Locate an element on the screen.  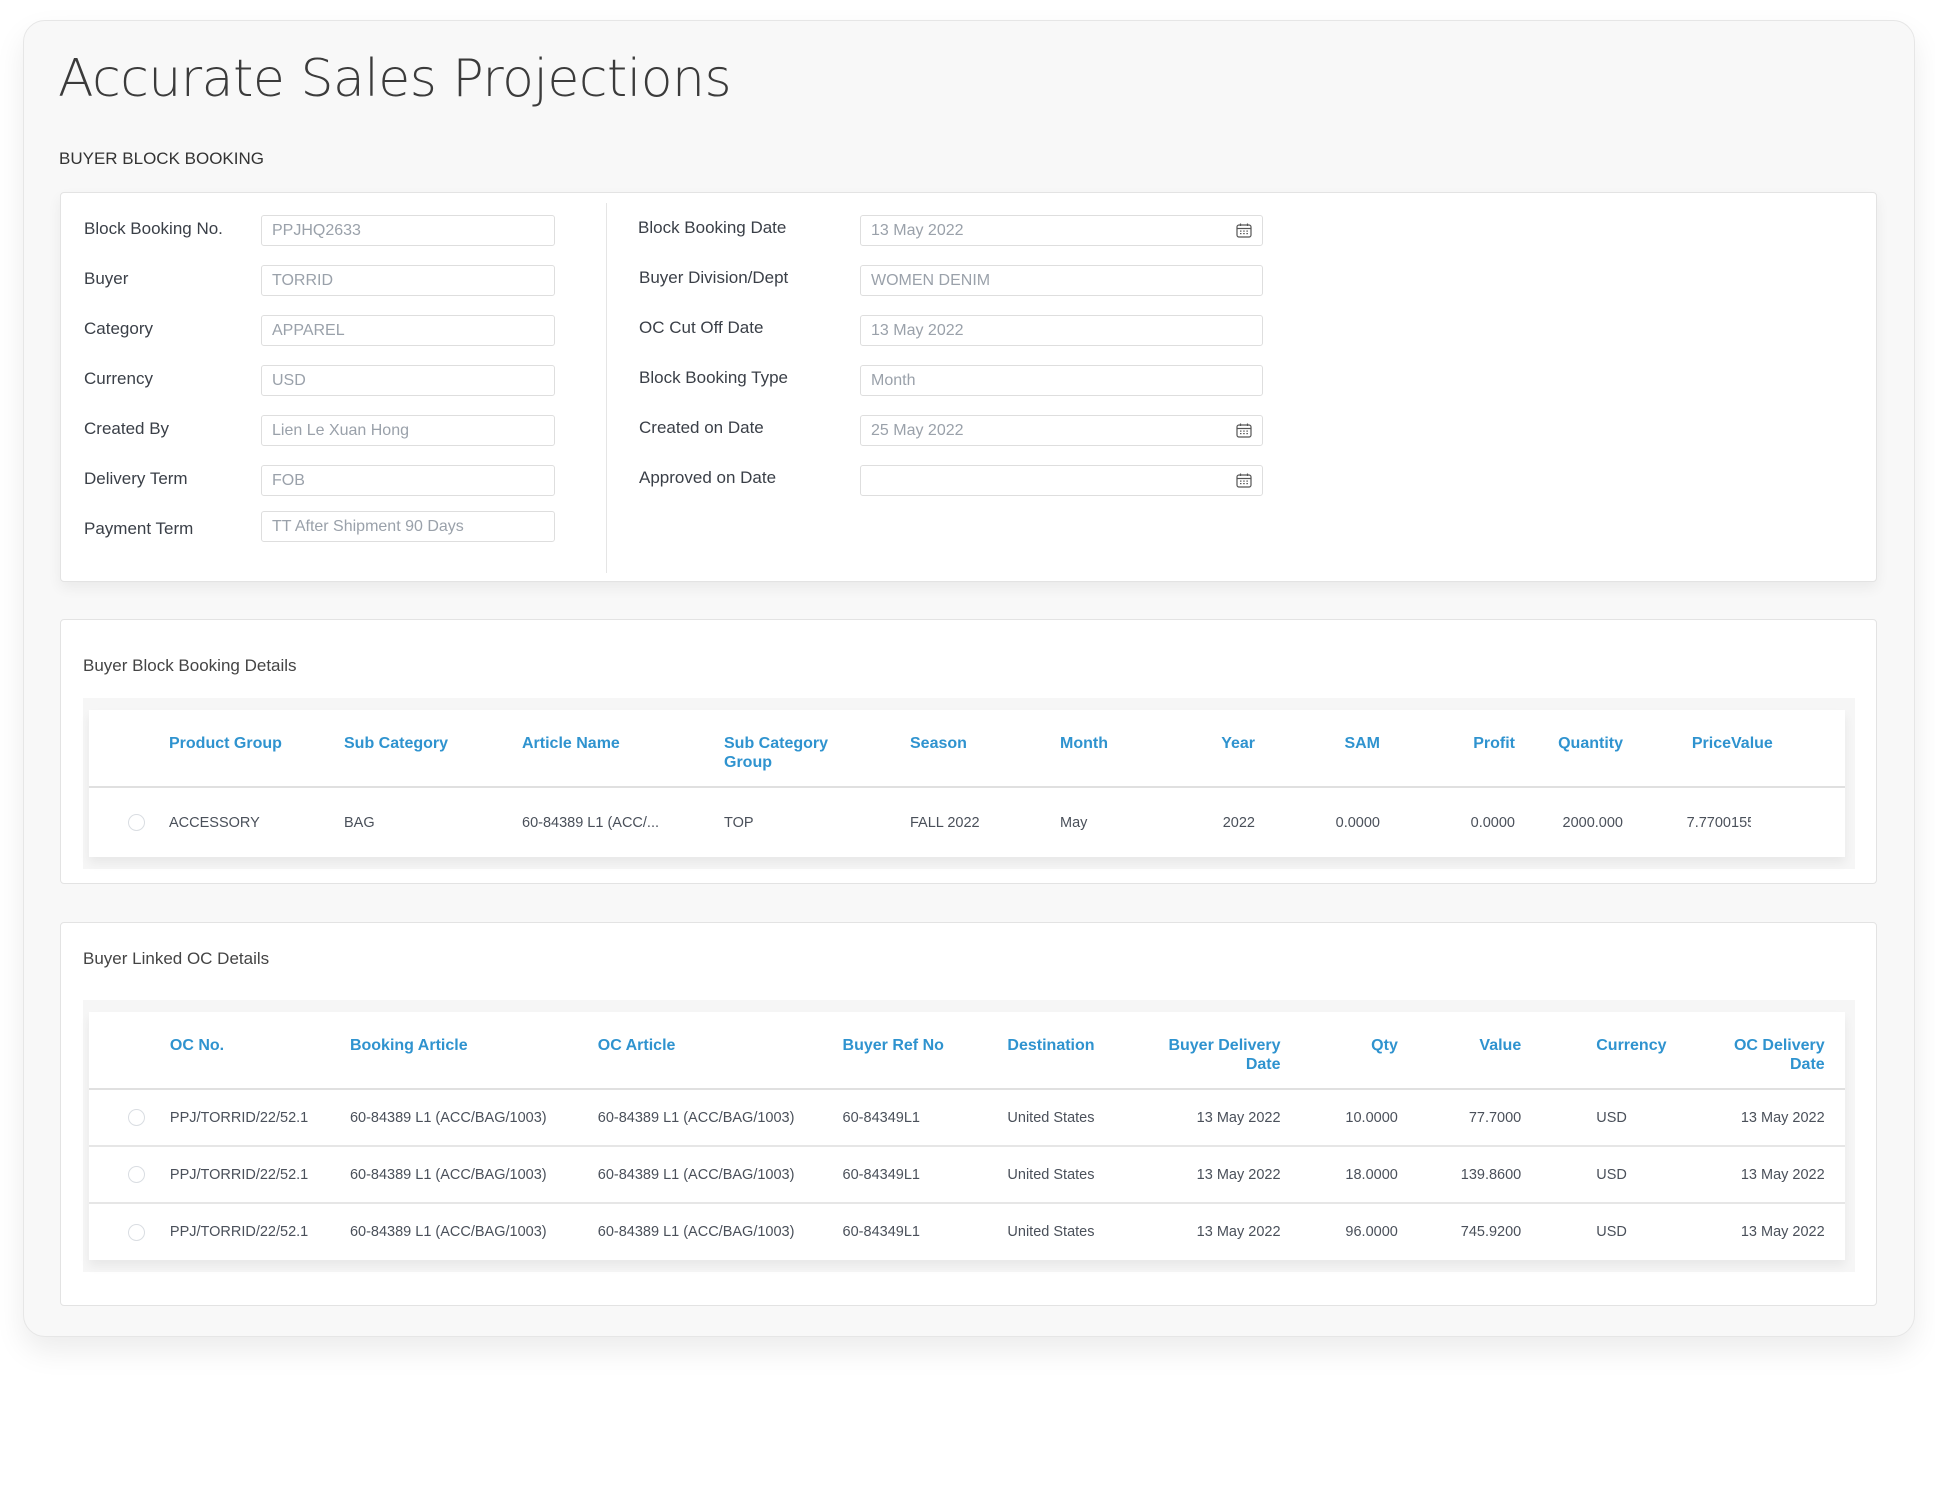
block-booking-date-label: Block Booking Date is located at coordinates (712, 227).